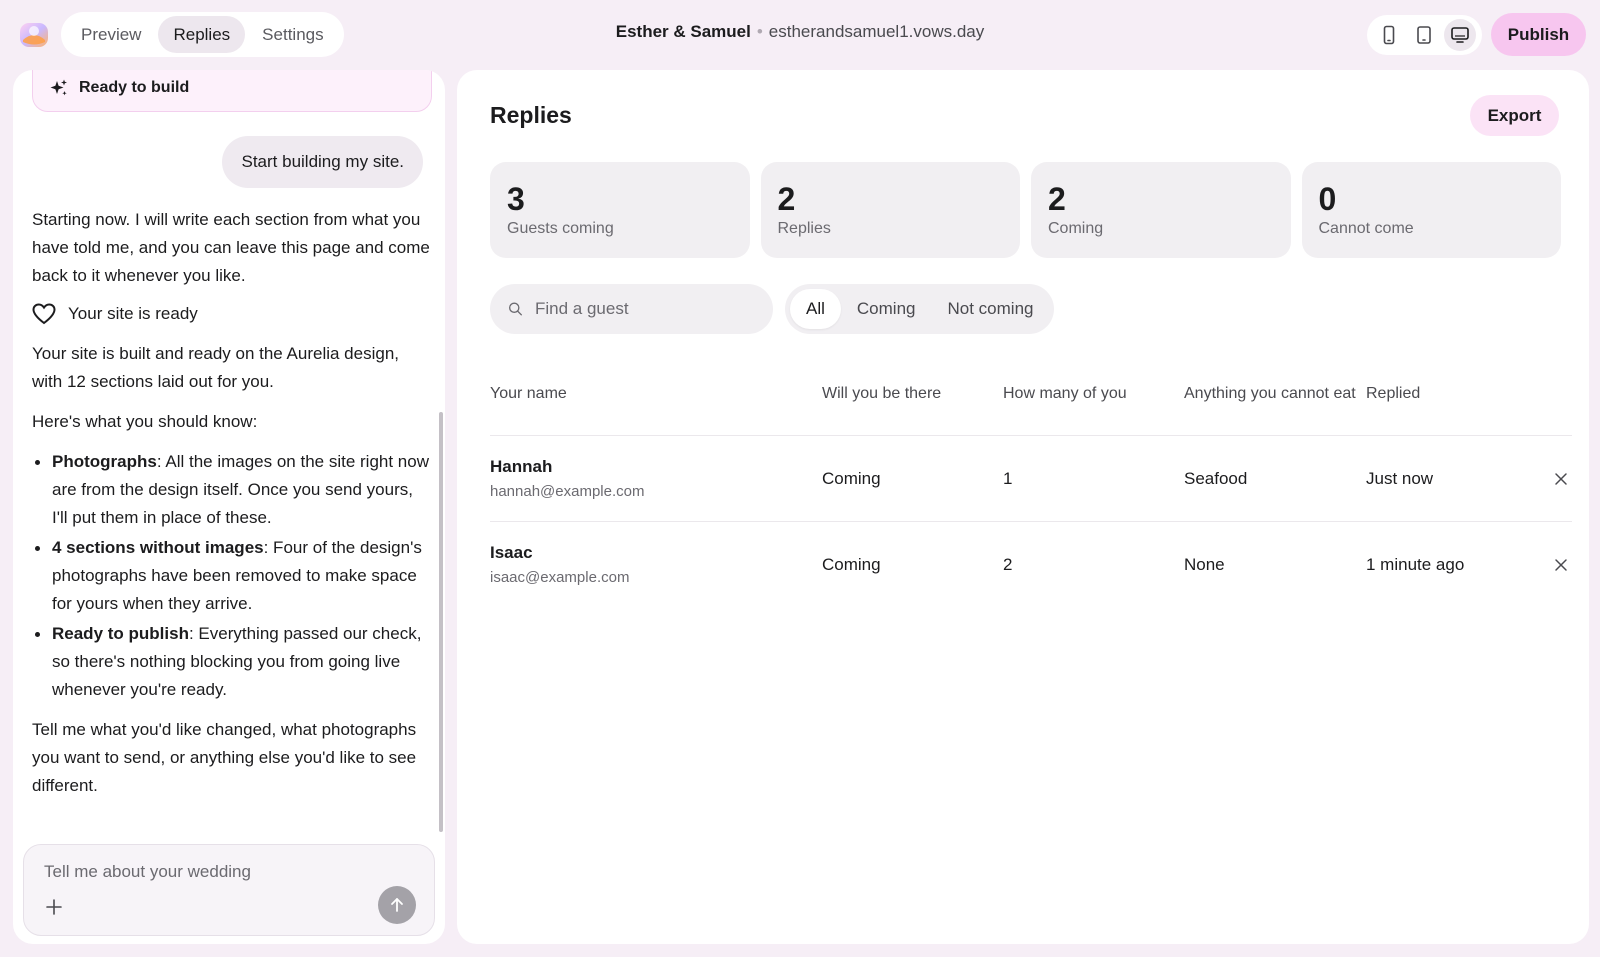  I want to click on guest-cell: Hannah hannah@example.com, so click(656, 479).